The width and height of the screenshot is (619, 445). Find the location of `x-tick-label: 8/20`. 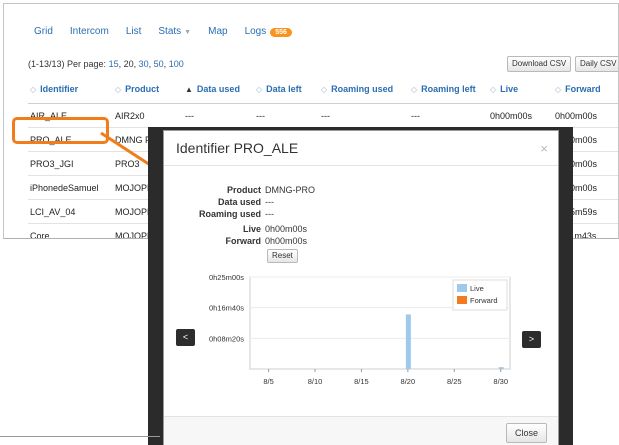

x-tick-label: 8/20 is located at coordinates (408, 381).